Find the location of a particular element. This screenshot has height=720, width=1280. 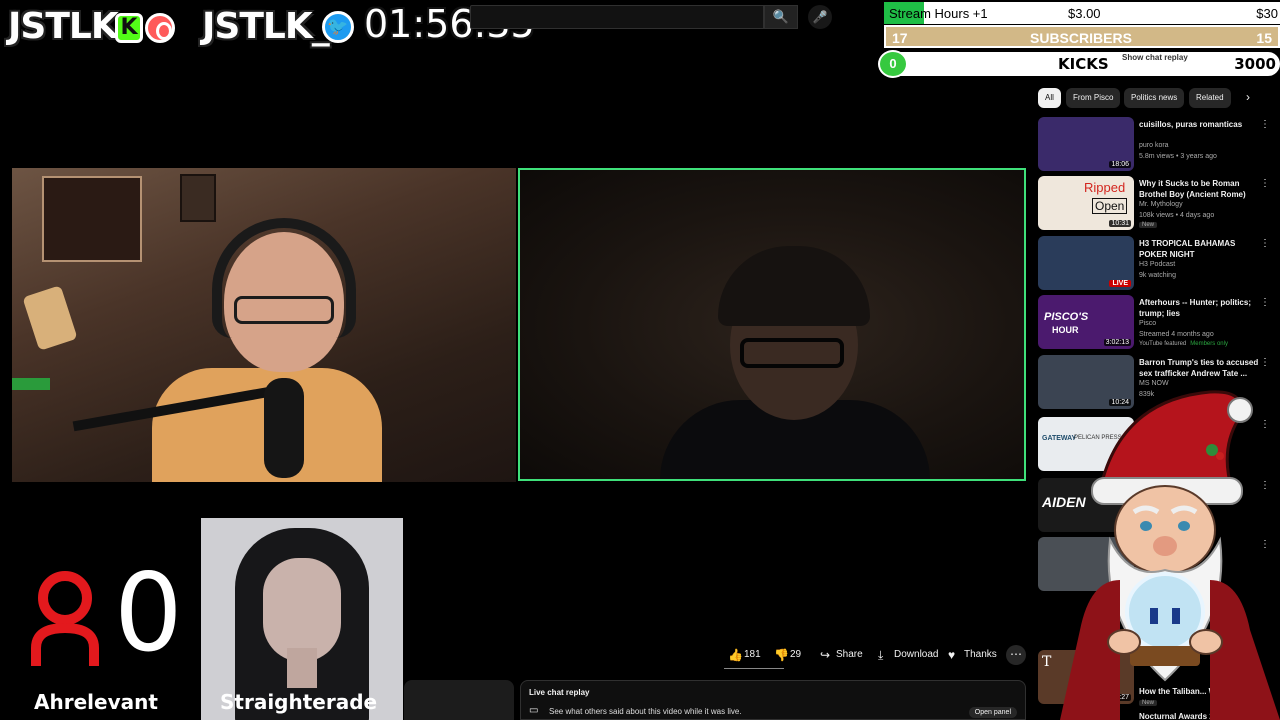

channel-name: H3 Podcast is located at coordinates (1157, 264).